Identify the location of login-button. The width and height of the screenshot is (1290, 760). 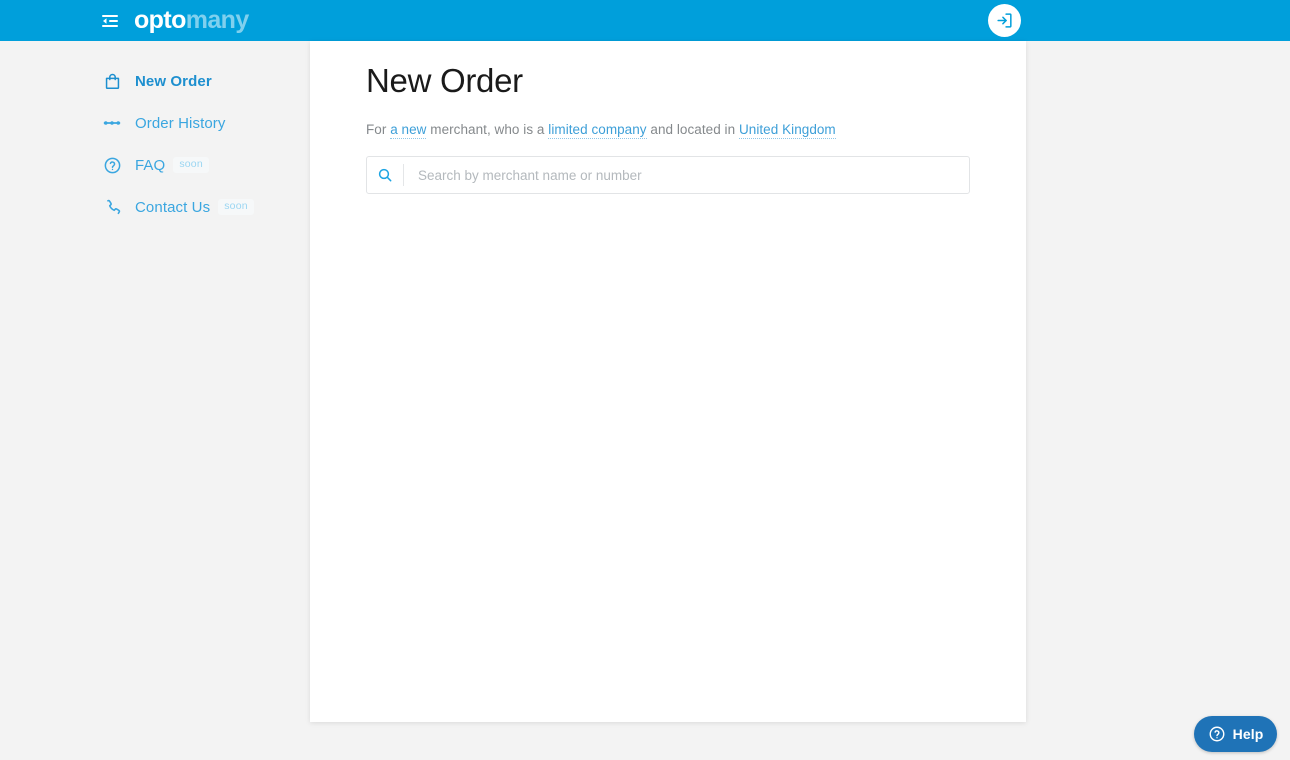
(1004, 20).